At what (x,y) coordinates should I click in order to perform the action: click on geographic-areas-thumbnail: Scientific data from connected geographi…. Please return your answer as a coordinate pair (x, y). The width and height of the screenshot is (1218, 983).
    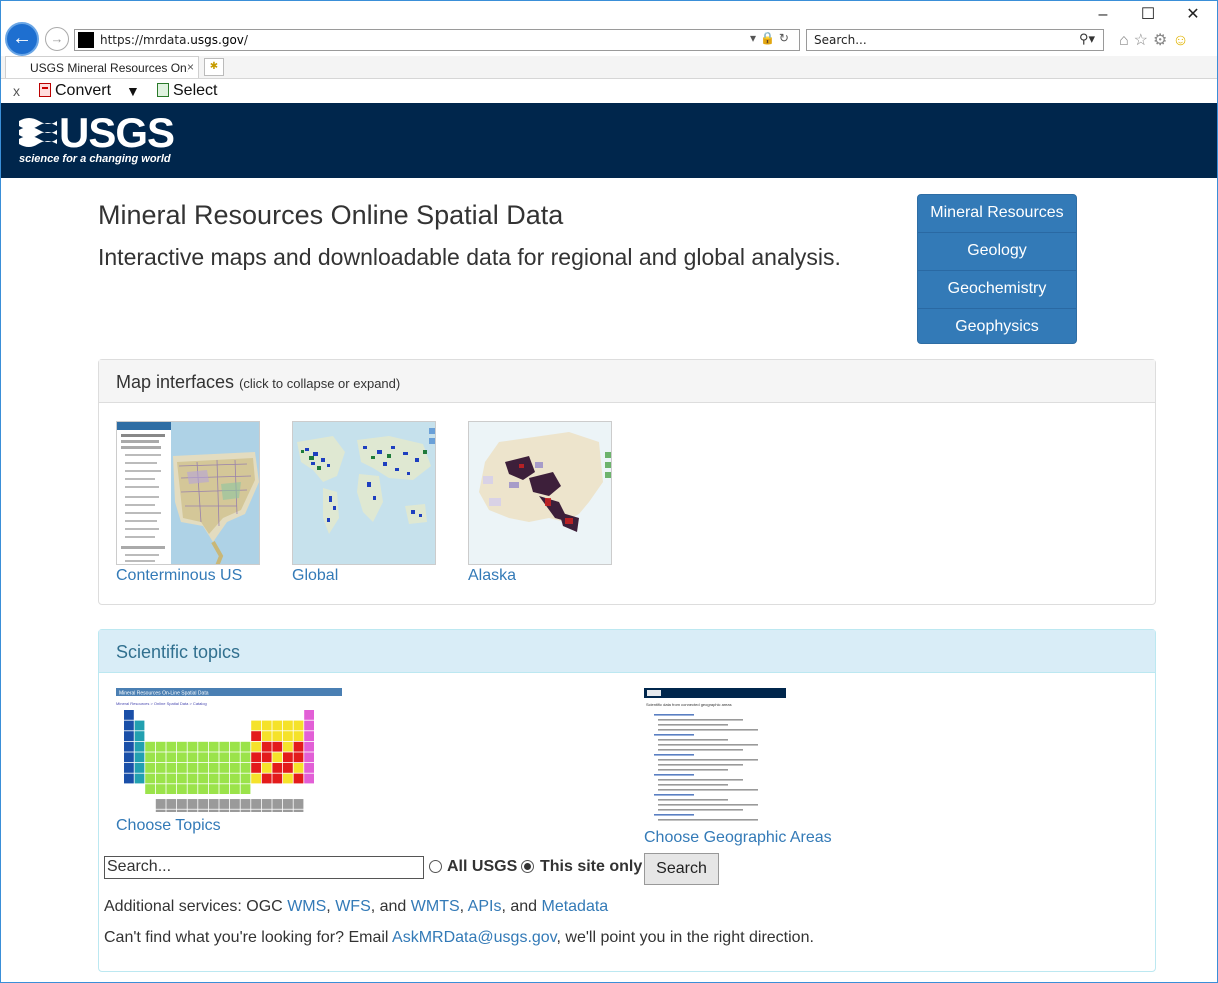
    Looking at the image, I should click on (715, 756).